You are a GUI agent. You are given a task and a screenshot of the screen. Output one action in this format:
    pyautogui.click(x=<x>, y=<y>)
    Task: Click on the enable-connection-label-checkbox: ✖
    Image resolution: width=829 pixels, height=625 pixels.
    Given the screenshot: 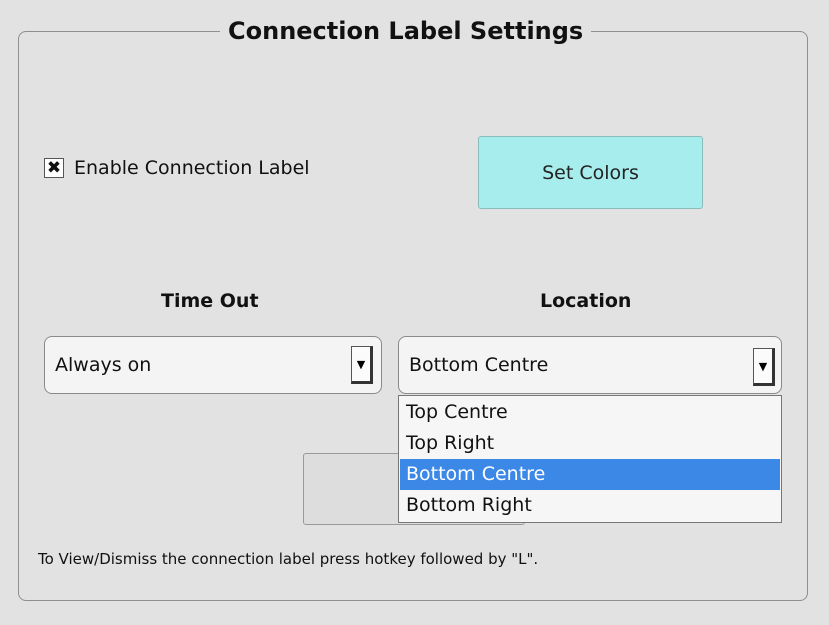 What is the action you would take?
    pyautogui.click(x=54, y=168)
    